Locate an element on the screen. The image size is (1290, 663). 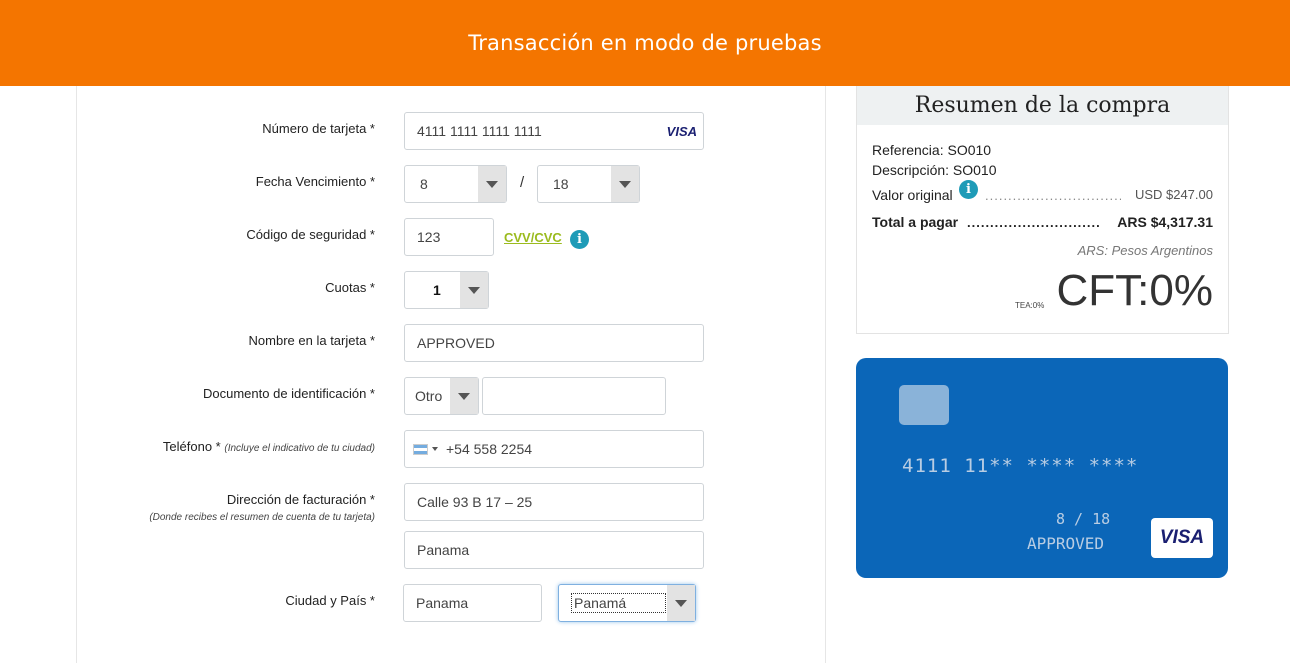
reference-value: SO010 is located at coordinates (969, 150).